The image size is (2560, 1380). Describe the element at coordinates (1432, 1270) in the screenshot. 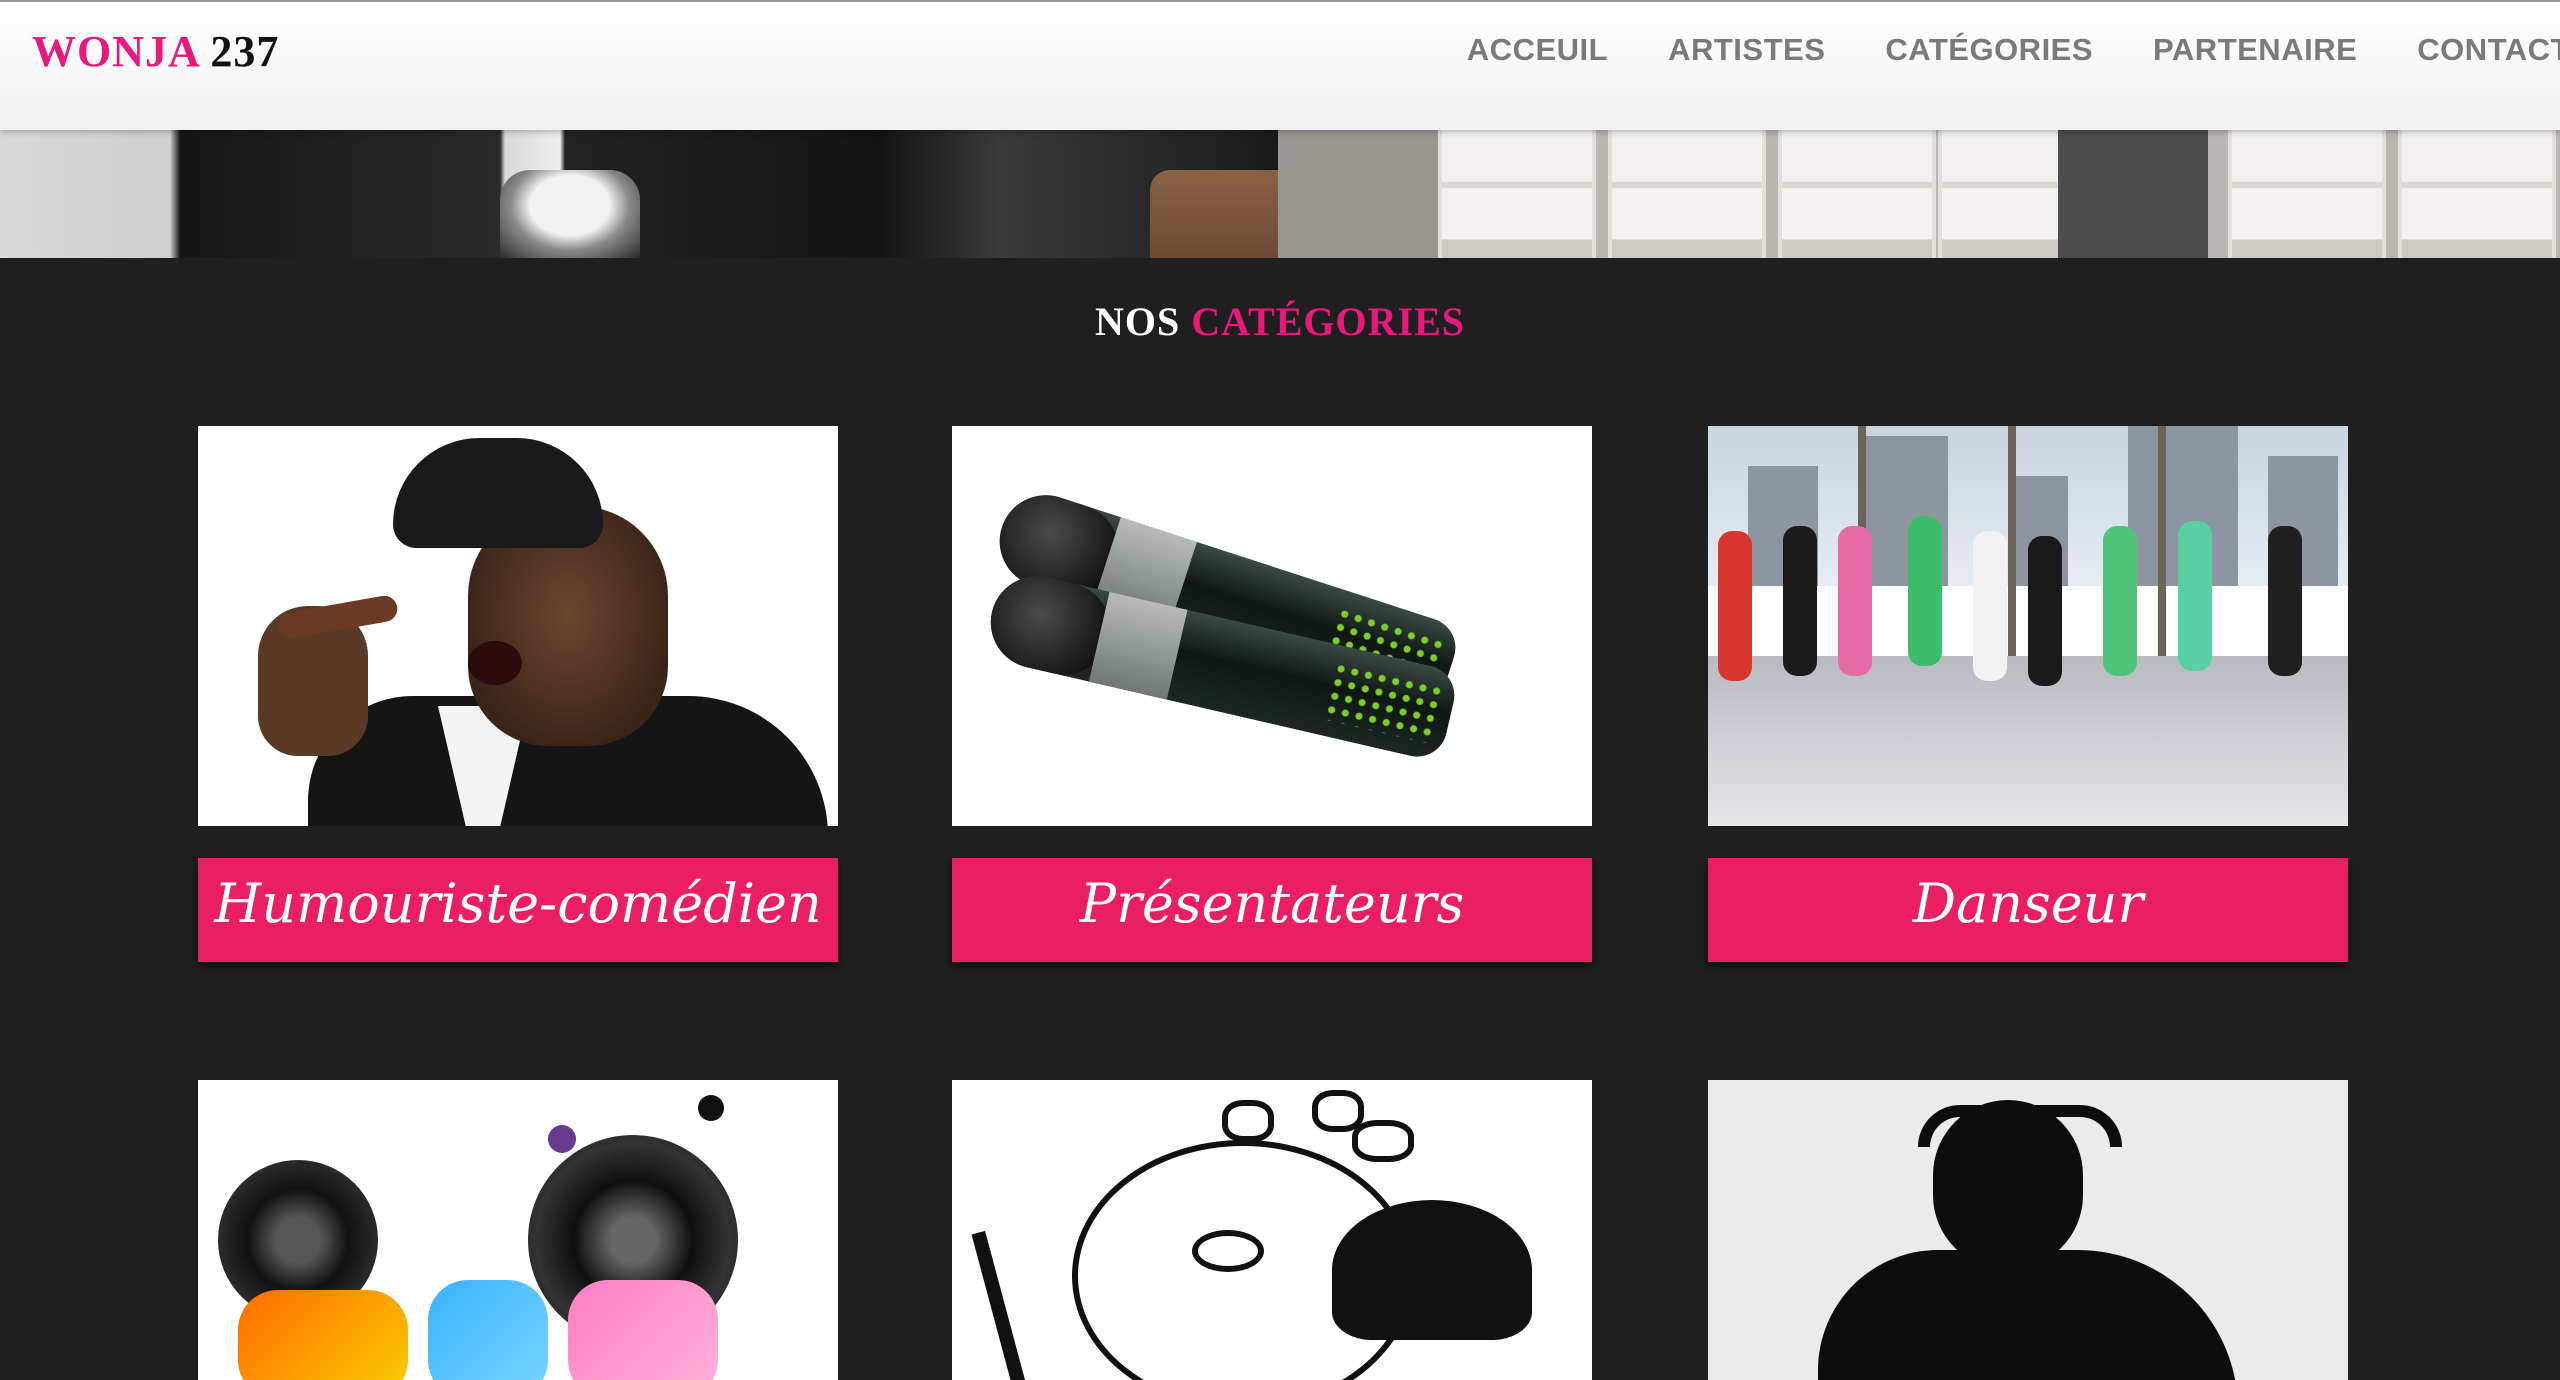

I see `top-hat` at that location.